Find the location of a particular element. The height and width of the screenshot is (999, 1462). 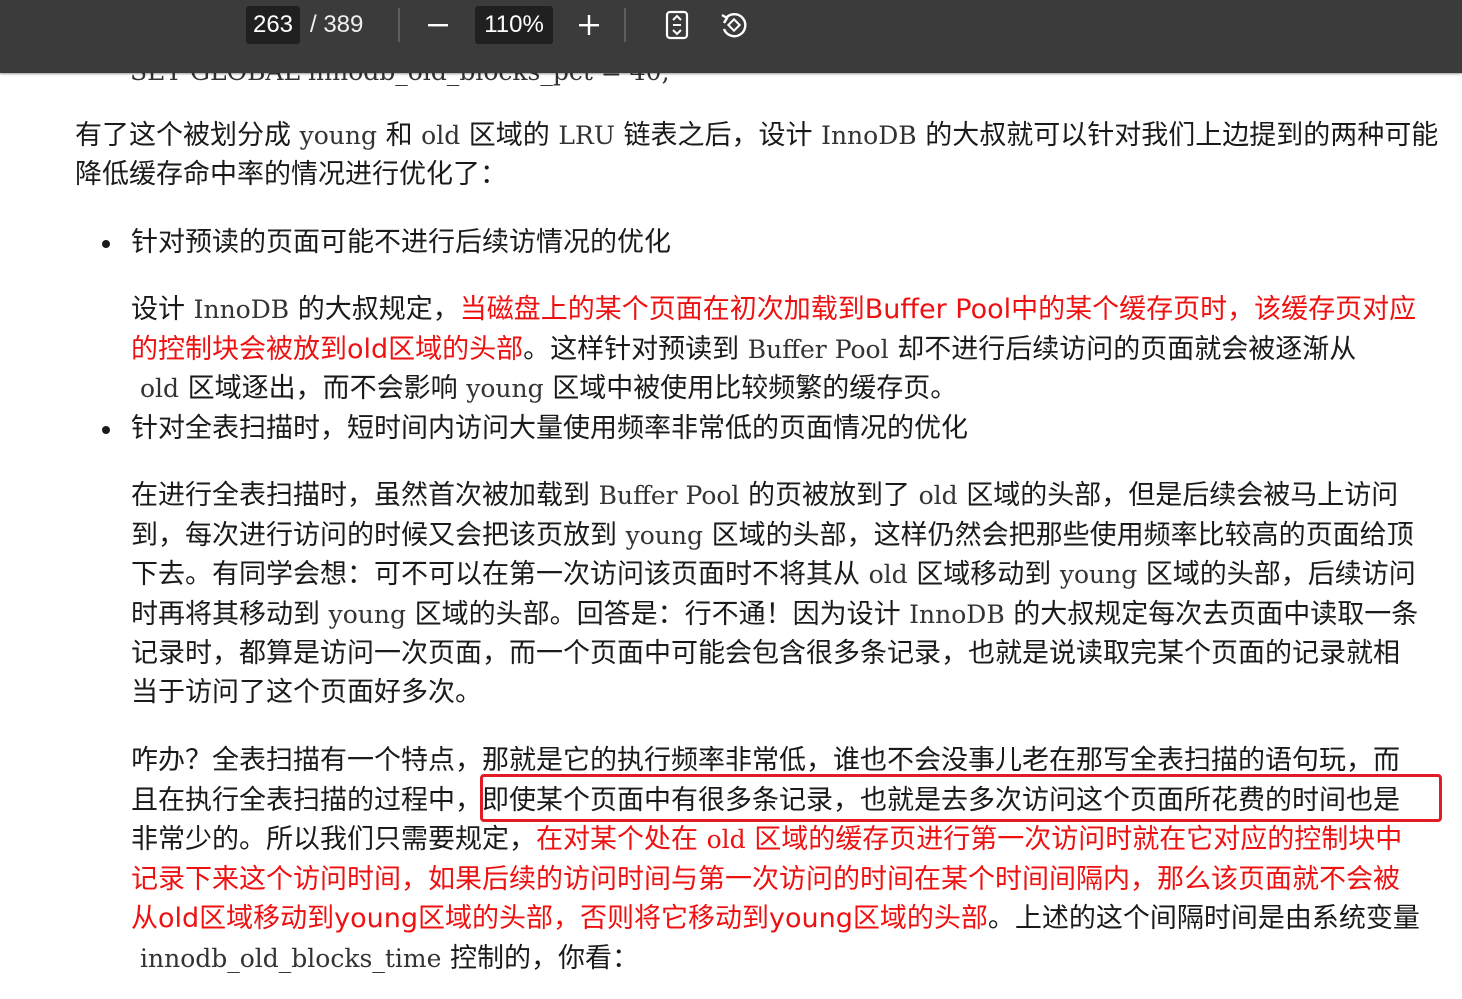

text: 。上述的这个间隔时间是由系统变量 is located at coordinates (1203, 918).